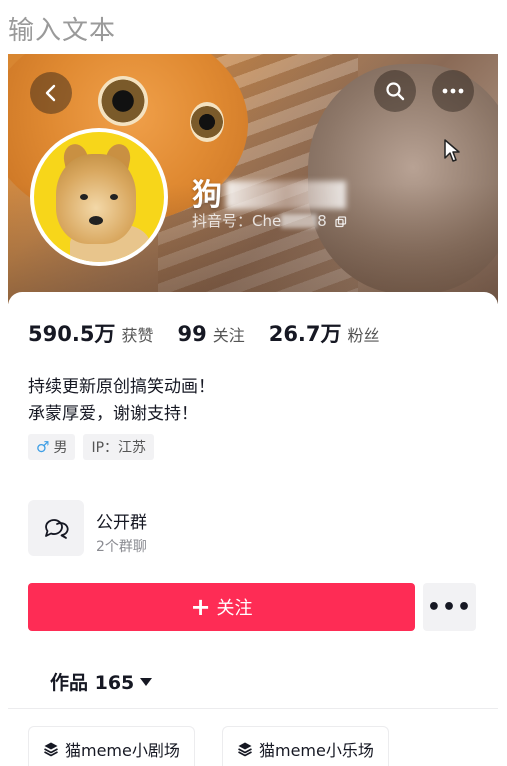 The height and width of the screenshot is (766, 507). I want to click on male-icon: ♂, so click(43, 447).